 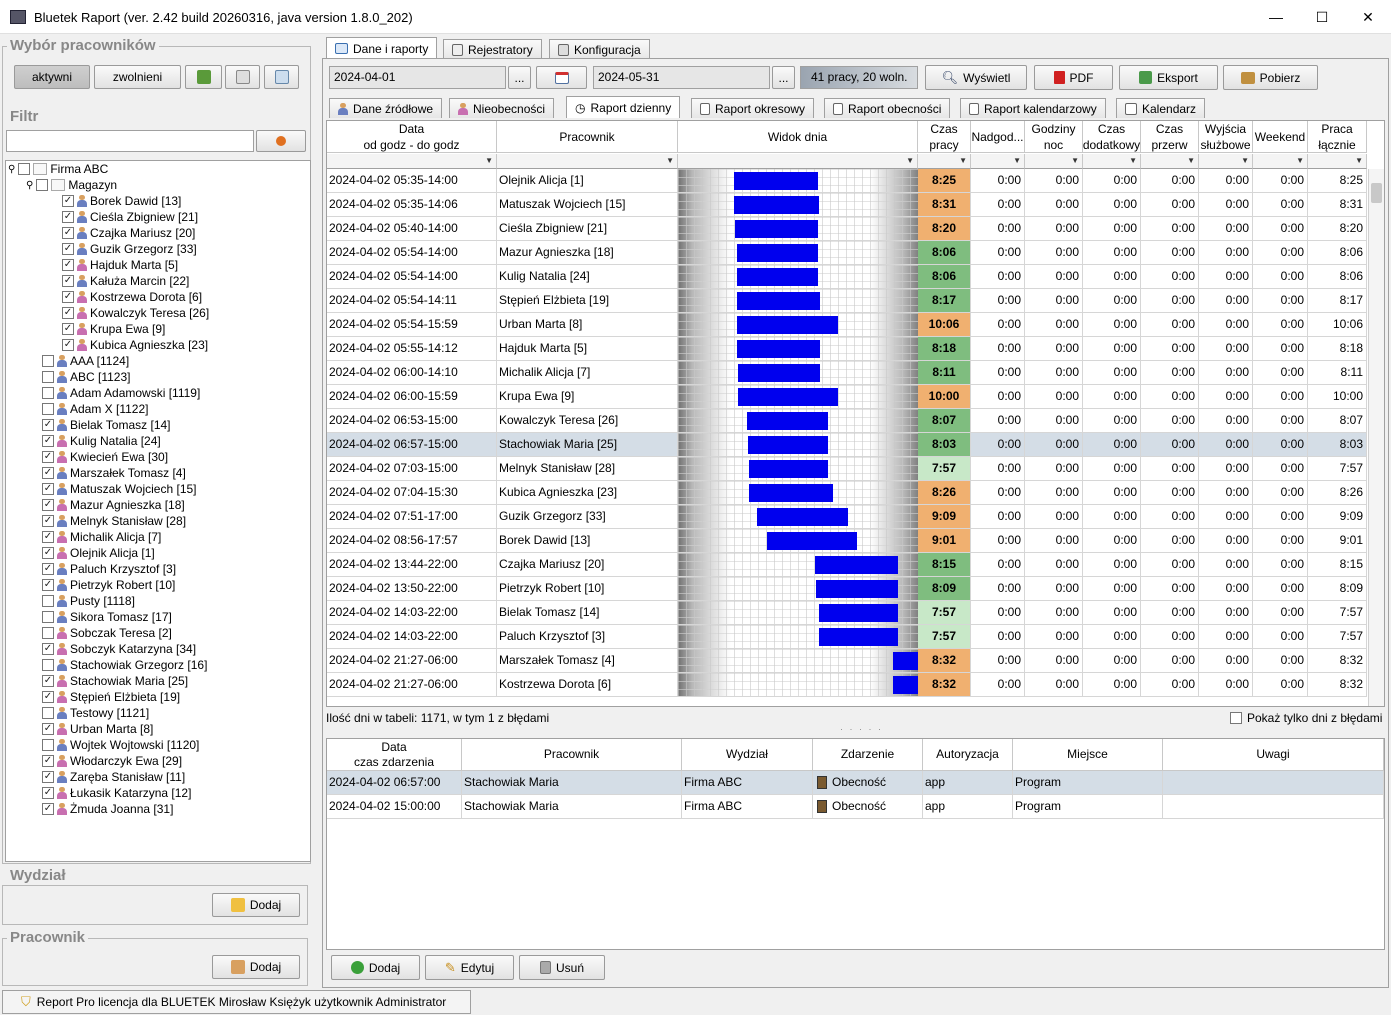 What do you see at coordinates (394, 755) in the screenshot?
I see `events-col-date-header: Data czas zdarzenia` at bounding box center [394, 755].